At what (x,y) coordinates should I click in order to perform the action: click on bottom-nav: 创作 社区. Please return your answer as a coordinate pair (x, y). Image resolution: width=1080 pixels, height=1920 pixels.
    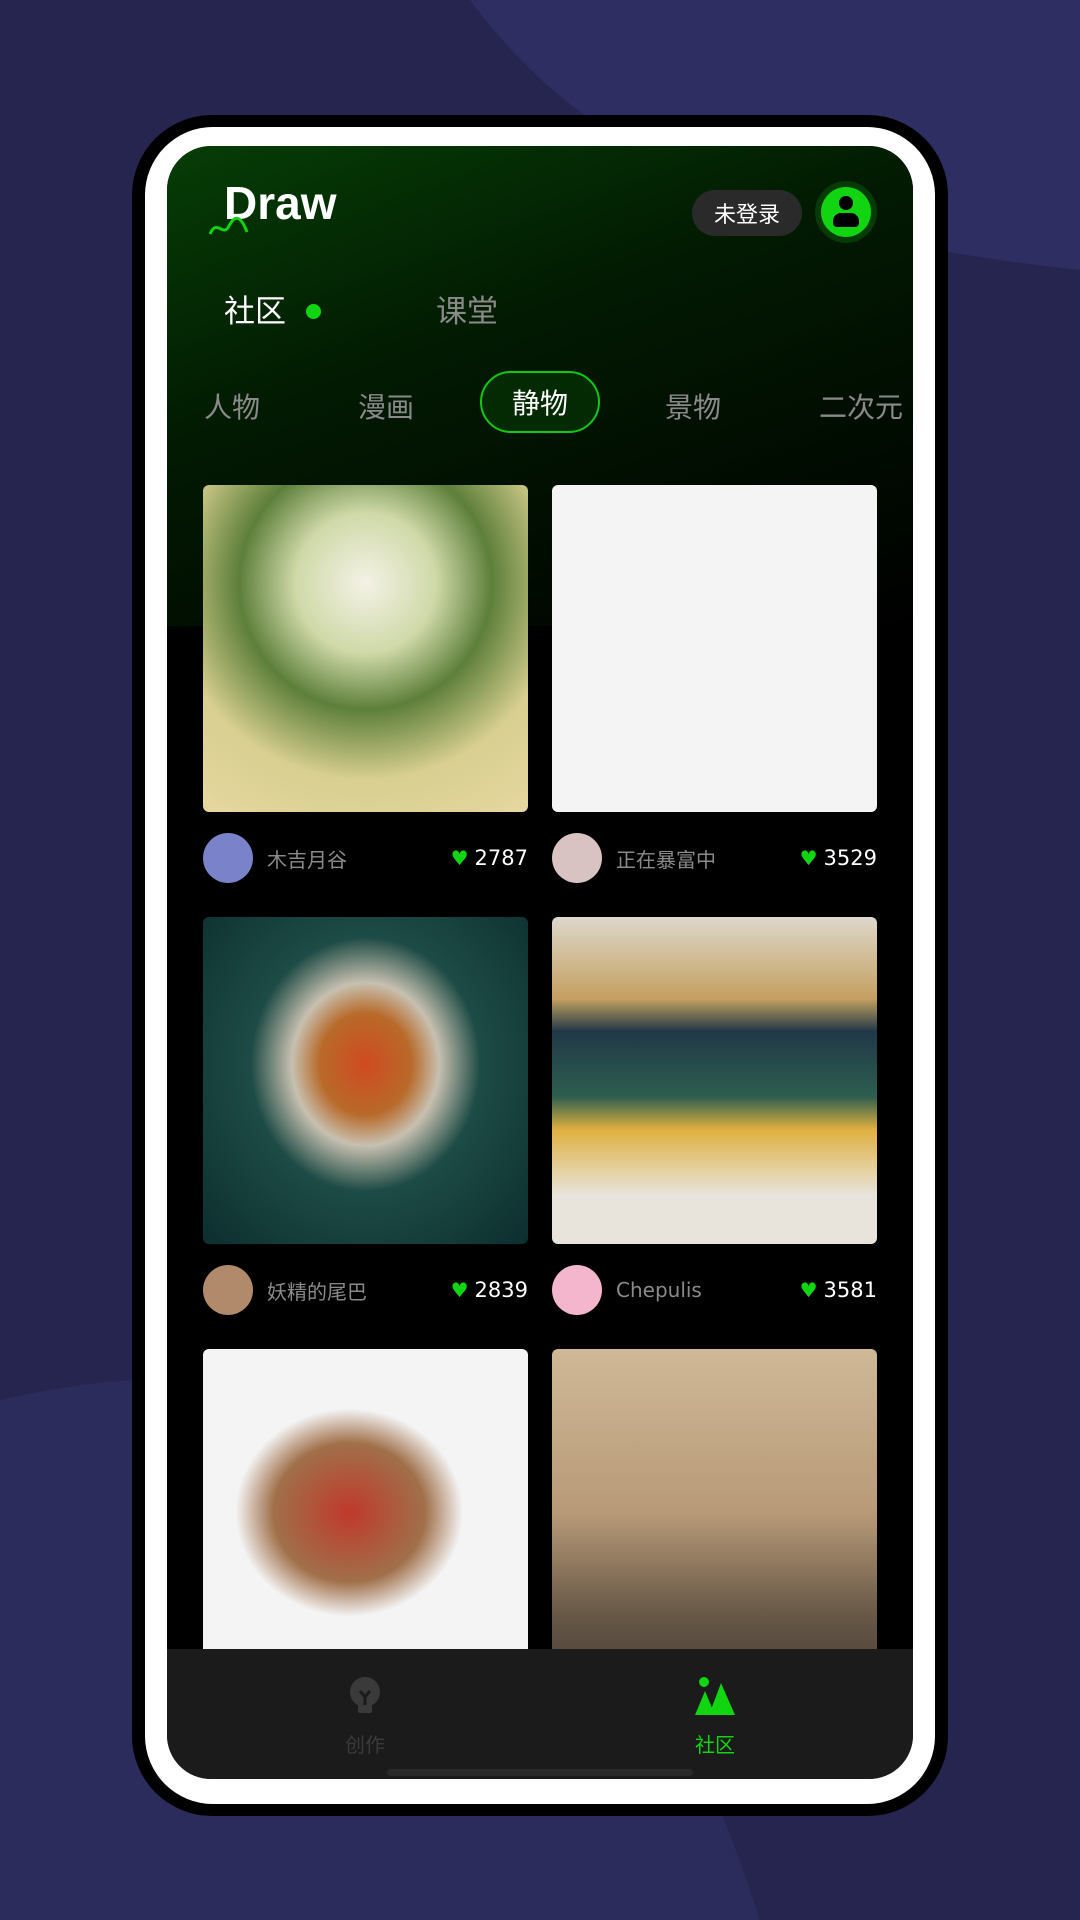
    Looking at the image, I should click on (540, 1714).